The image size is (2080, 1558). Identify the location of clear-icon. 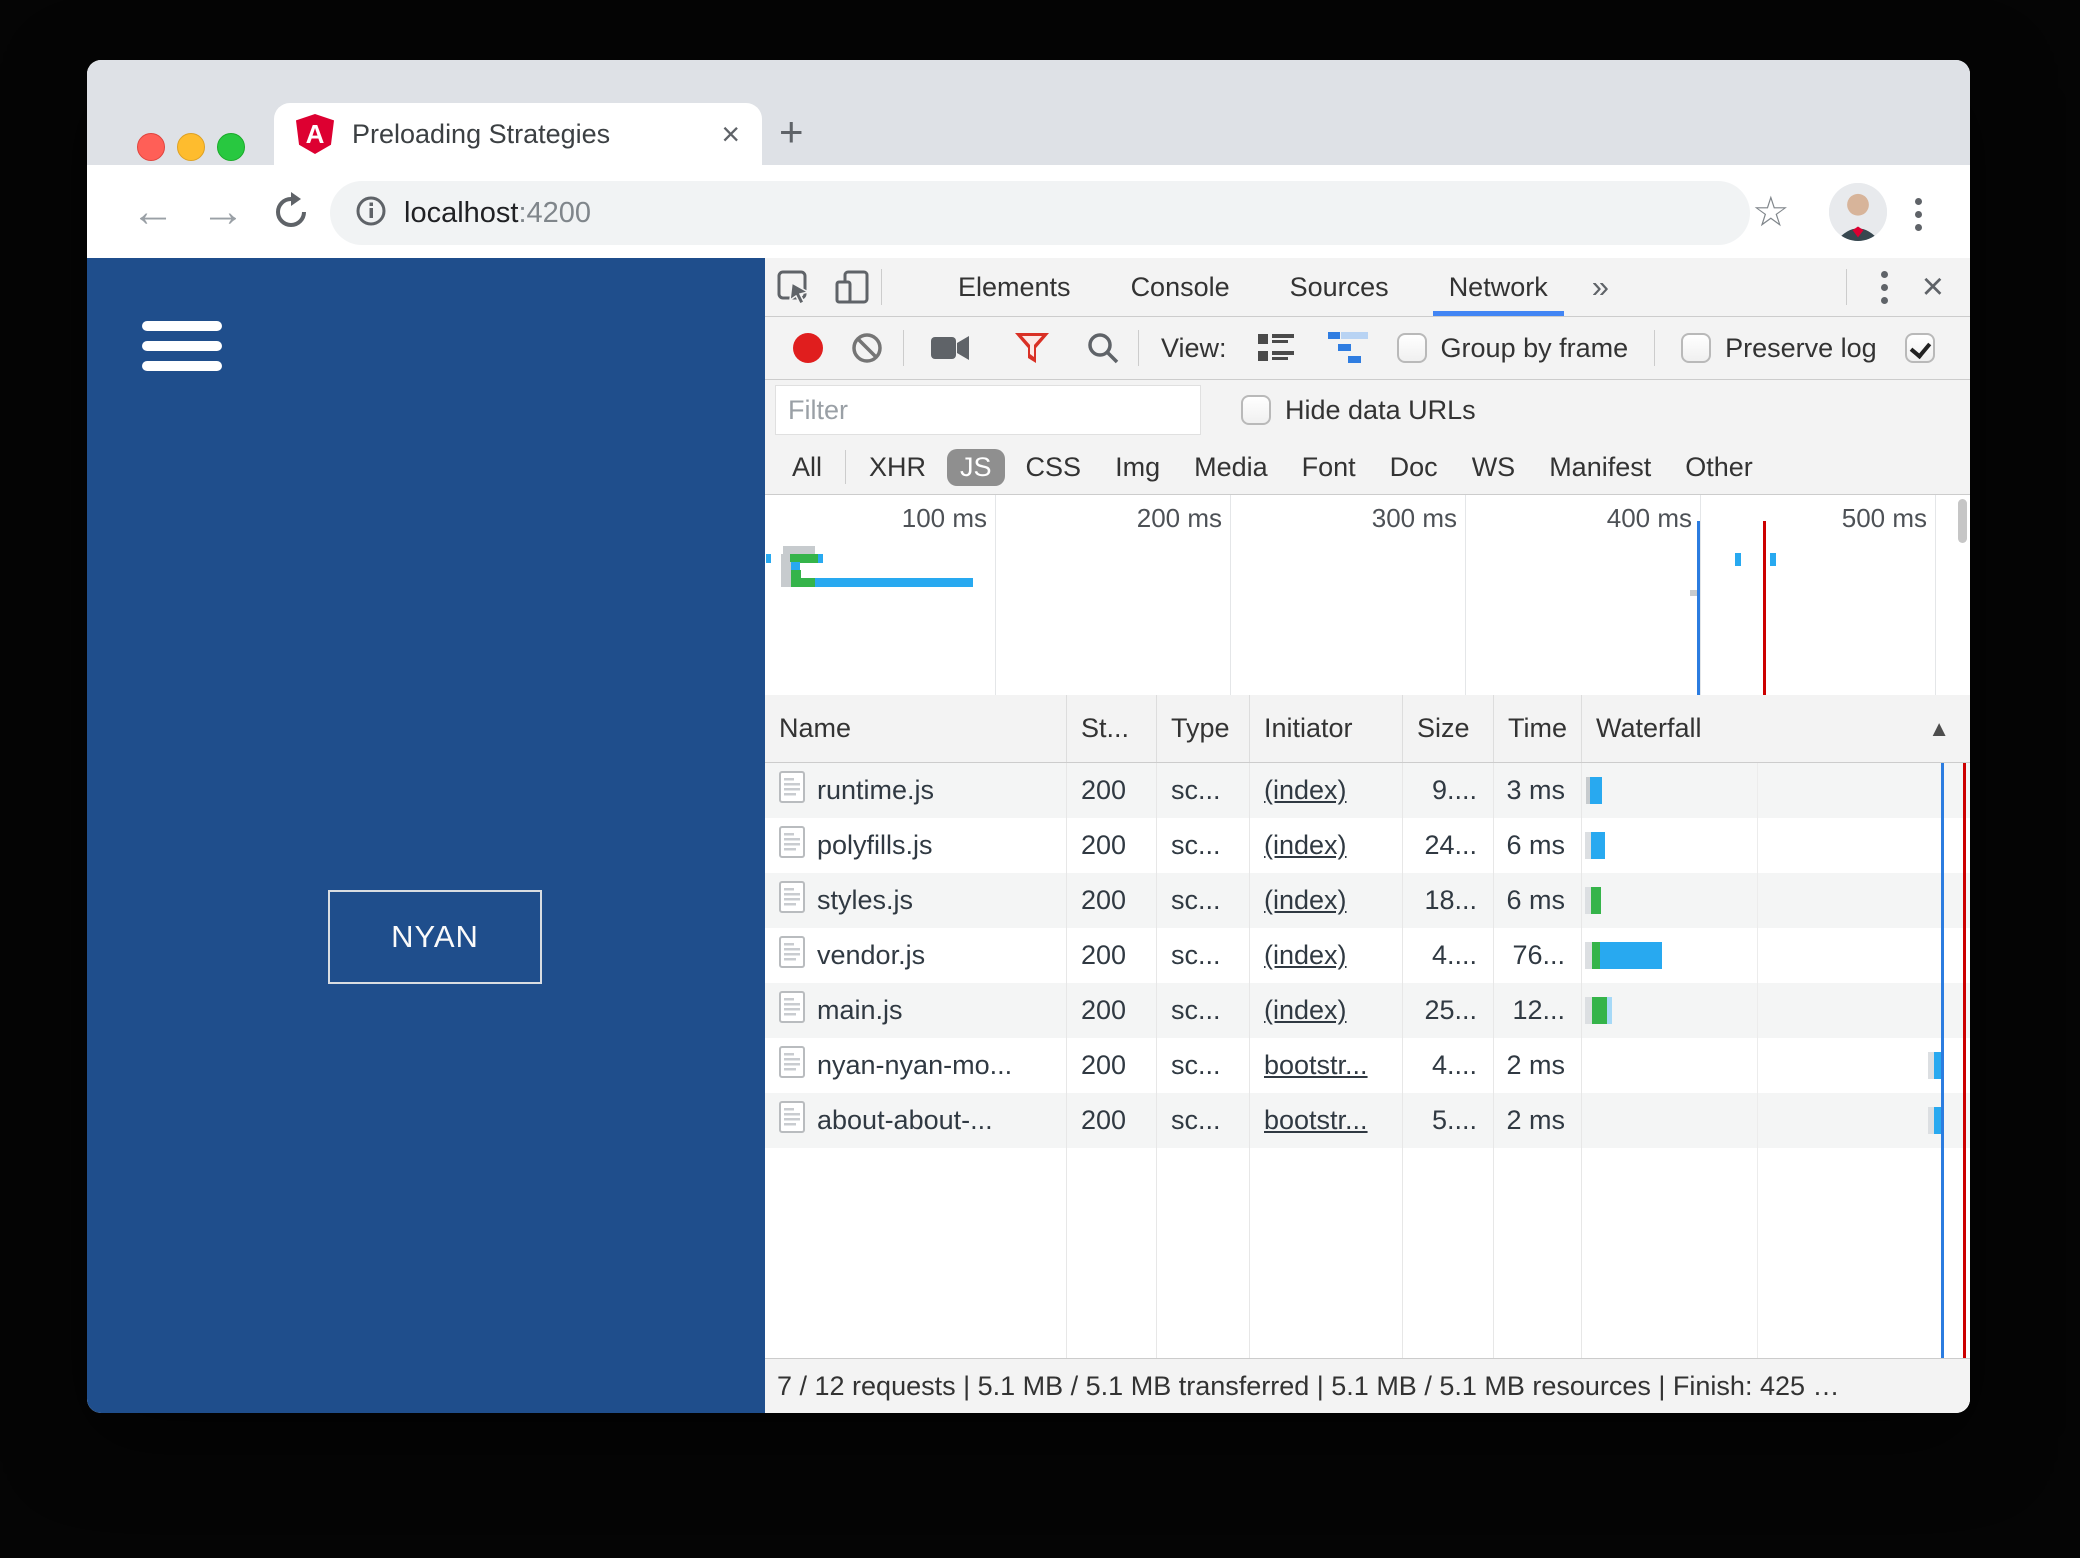
(867, 348).